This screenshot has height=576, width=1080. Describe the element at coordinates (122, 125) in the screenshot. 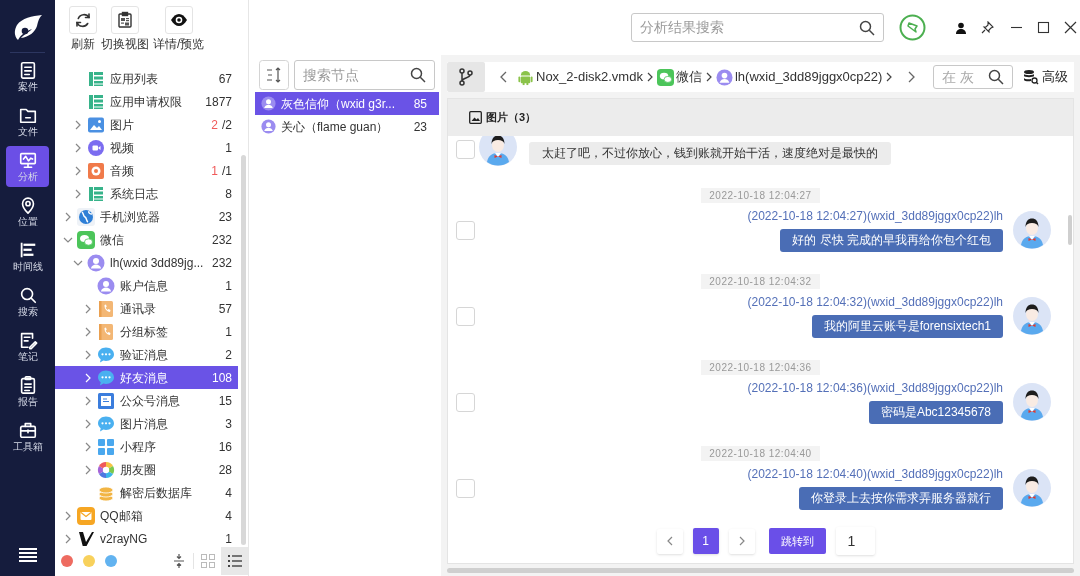

I see `tree-item-label: 图片` at that location.